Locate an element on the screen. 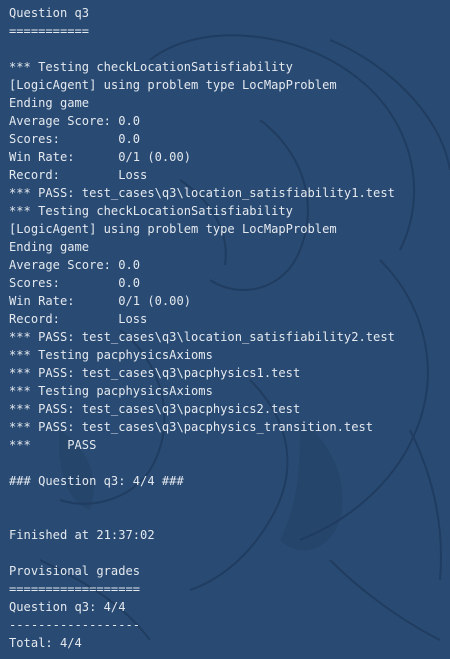 Image resolution: width=450 pixels, height=659 pixels. terminal-line: Question q3: 4/4 is located at coordinates (67, 607).